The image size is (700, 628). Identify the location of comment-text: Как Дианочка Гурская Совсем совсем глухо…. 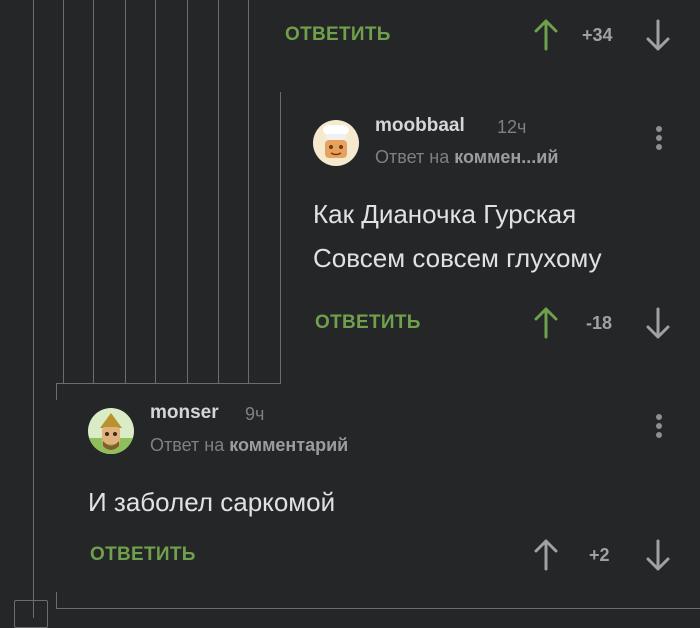
(457, 236).